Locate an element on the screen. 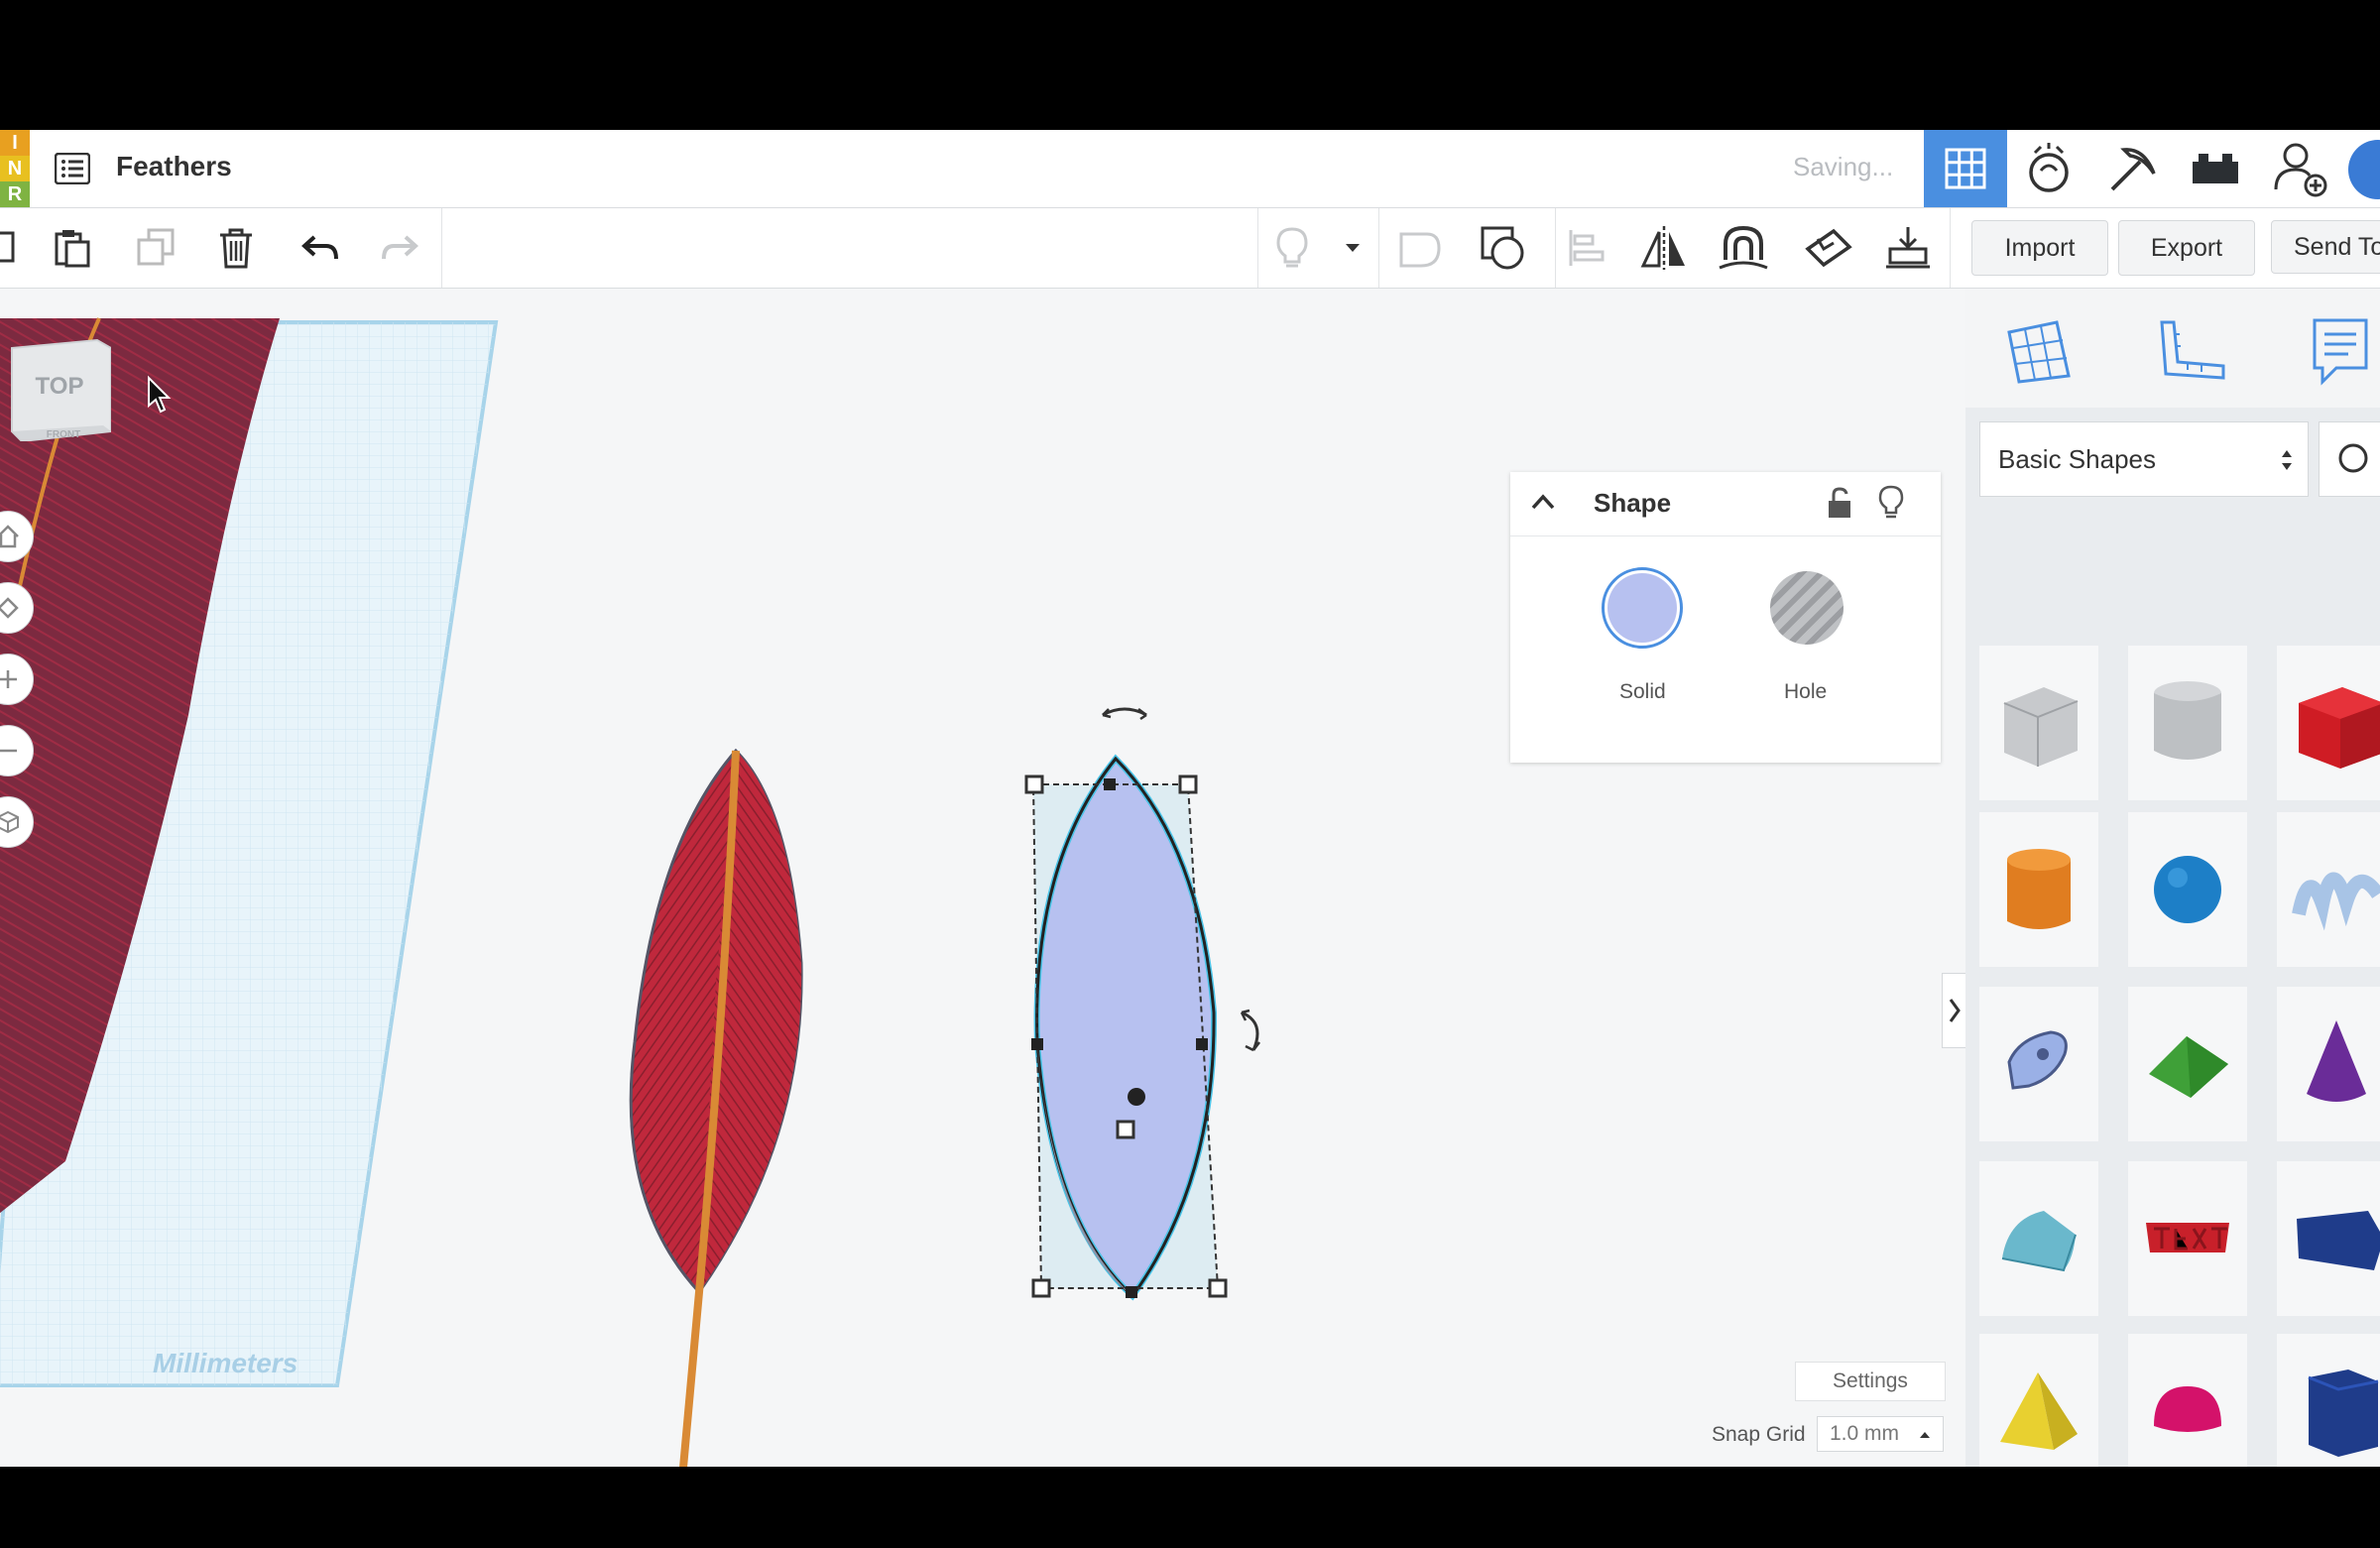 The height and width of the screenshot is (1548, 2380). hole-swatch is located at coordinates (1807, 608).